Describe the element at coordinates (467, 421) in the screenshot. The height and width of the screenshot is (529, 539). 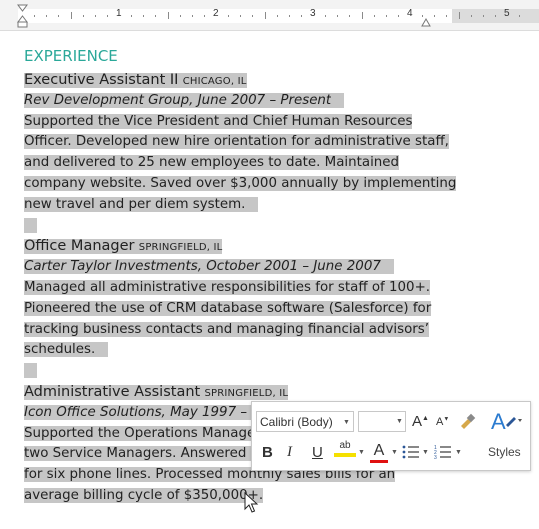
I see `format-painter-icon` at that location.